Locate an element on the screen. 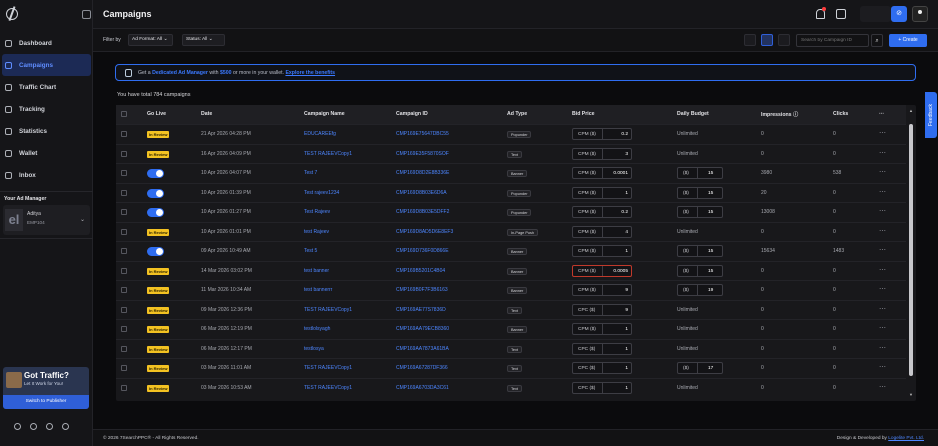 The image size is (938, 446). campaign-id-link: CMP169A6703DA3C61 is located at coordinates (422, 388).